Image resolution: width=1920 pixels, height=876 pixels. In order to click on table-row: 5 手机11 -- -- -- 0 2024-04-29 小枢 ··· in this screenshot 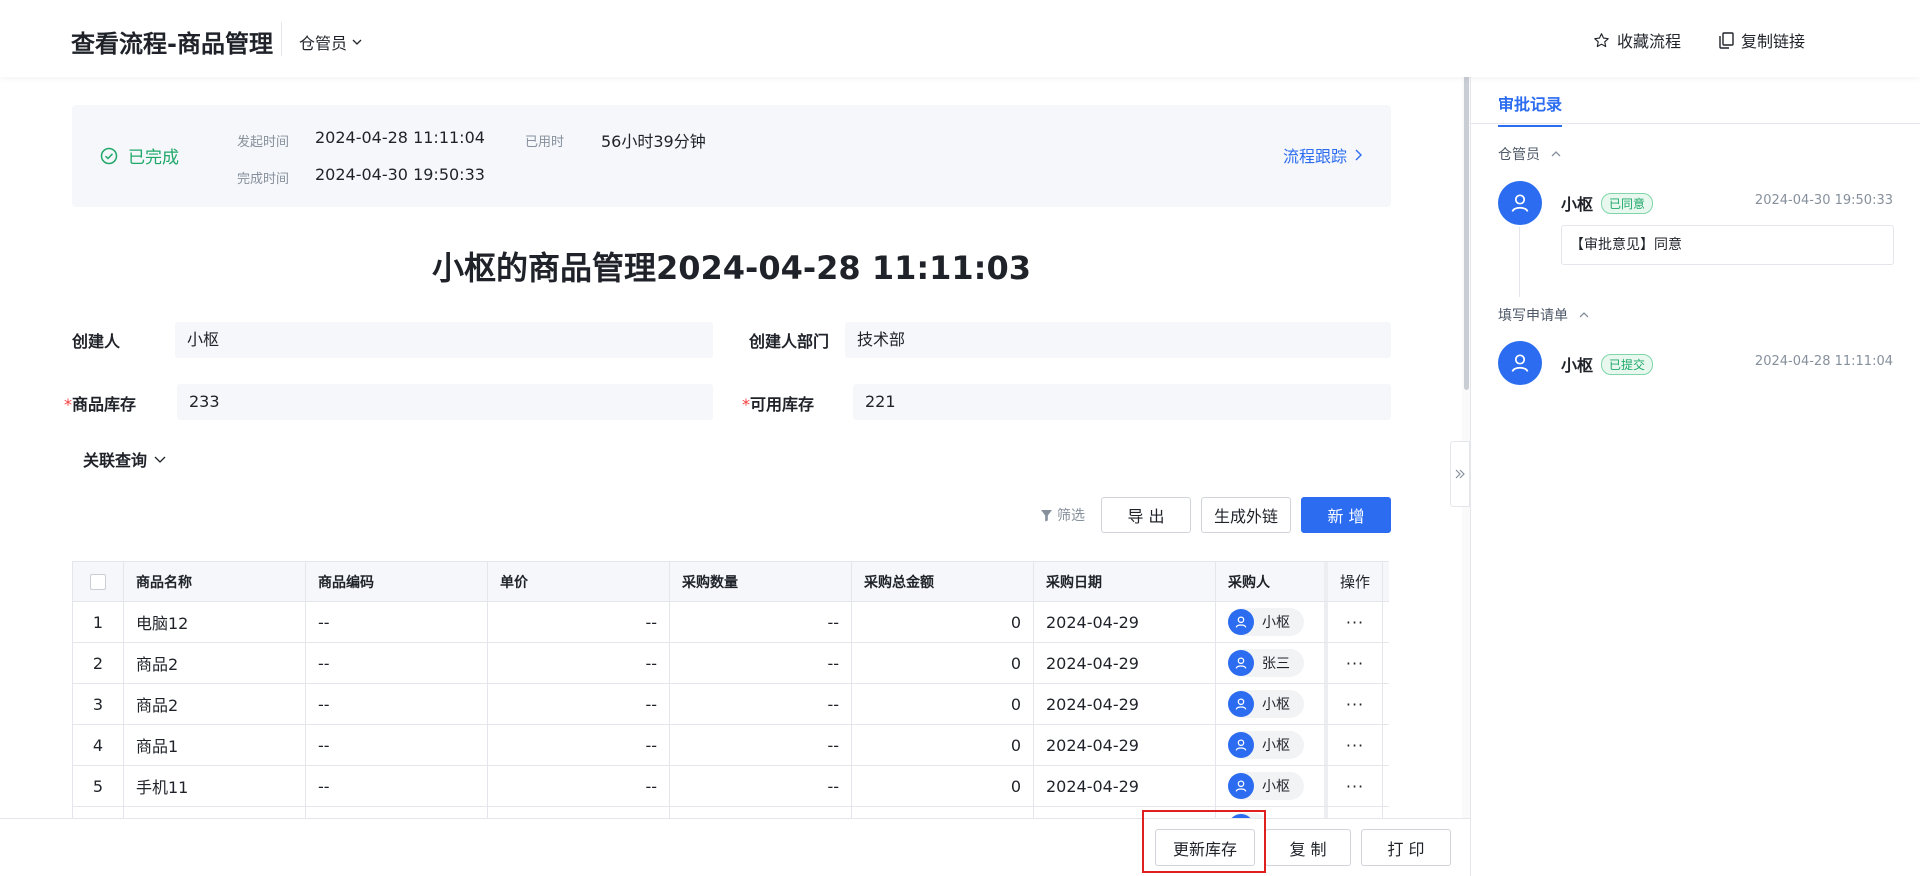, I will do `click(730, 786)`.